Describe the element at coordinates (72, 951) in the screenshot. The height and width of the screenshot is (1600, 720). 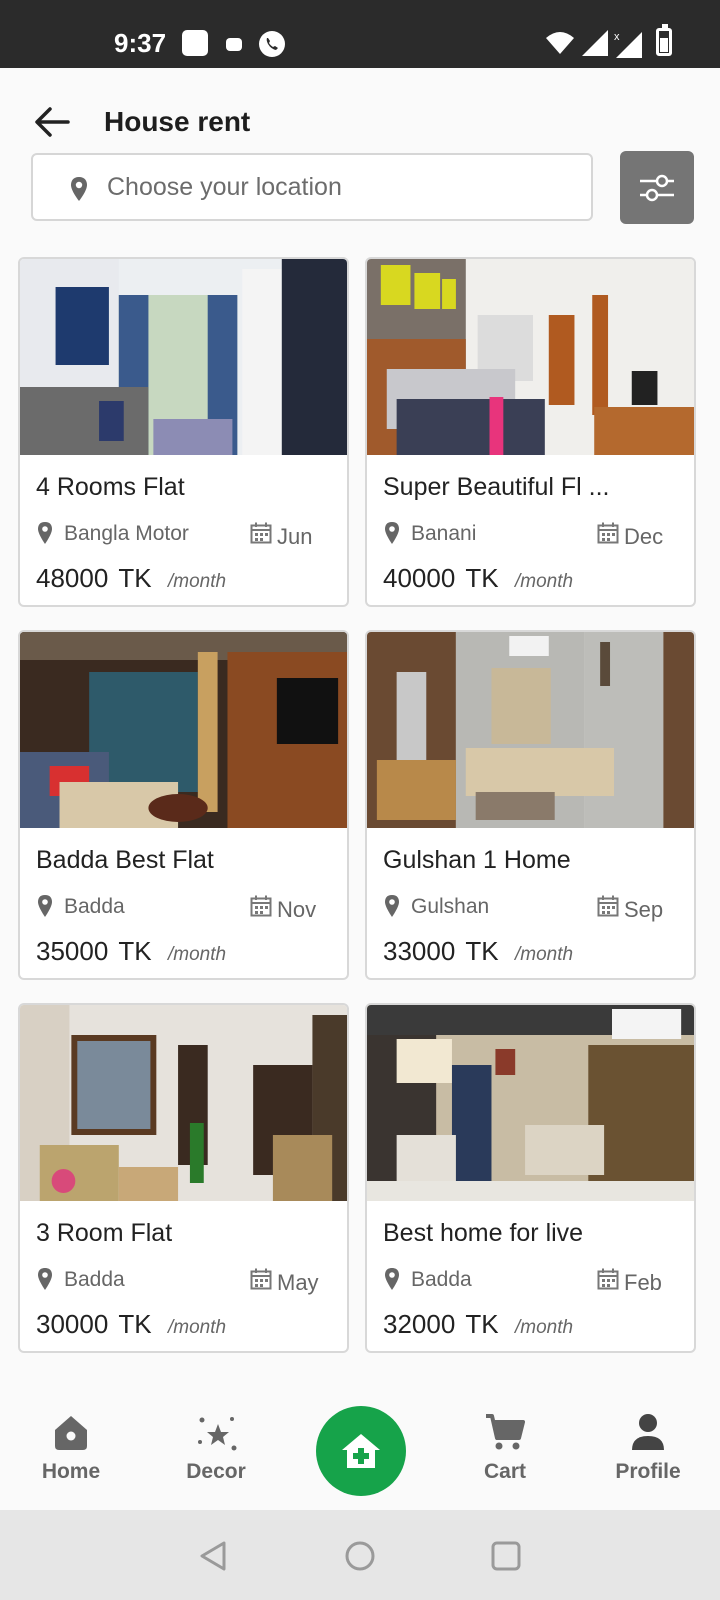
I see `price-amount: 35000` at that location.